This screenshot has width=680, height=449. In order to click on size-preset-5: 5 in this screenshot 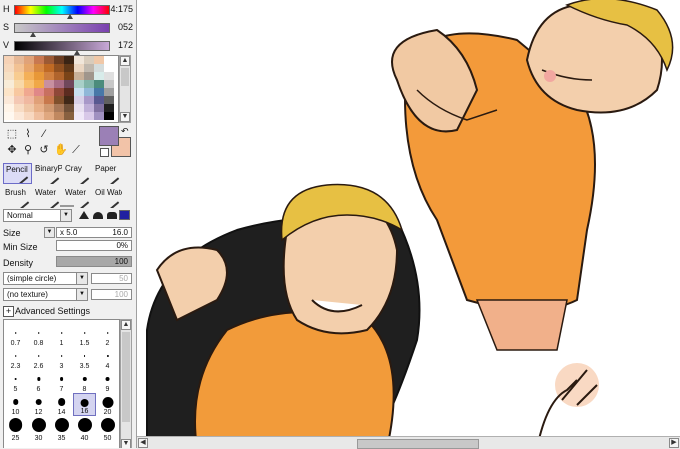, I will do `click(15, 381)`.